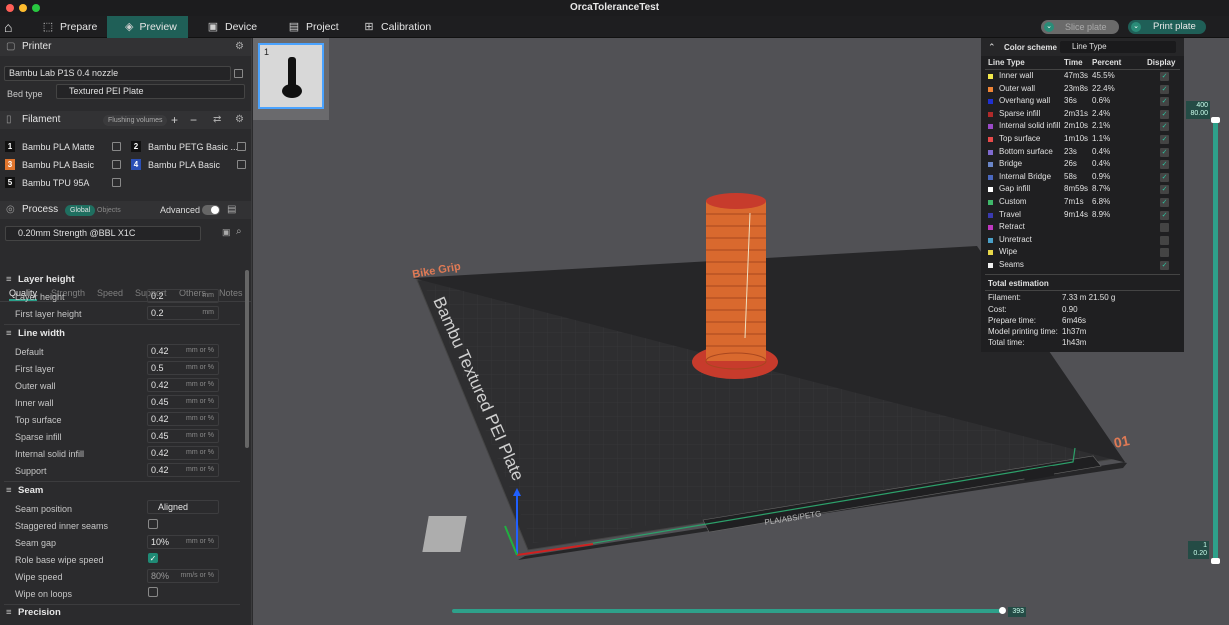 The image size is (1229, 625). I want to click on legend-row: Overhang wall 36s 0.6% ✓, so click(1082, 102).